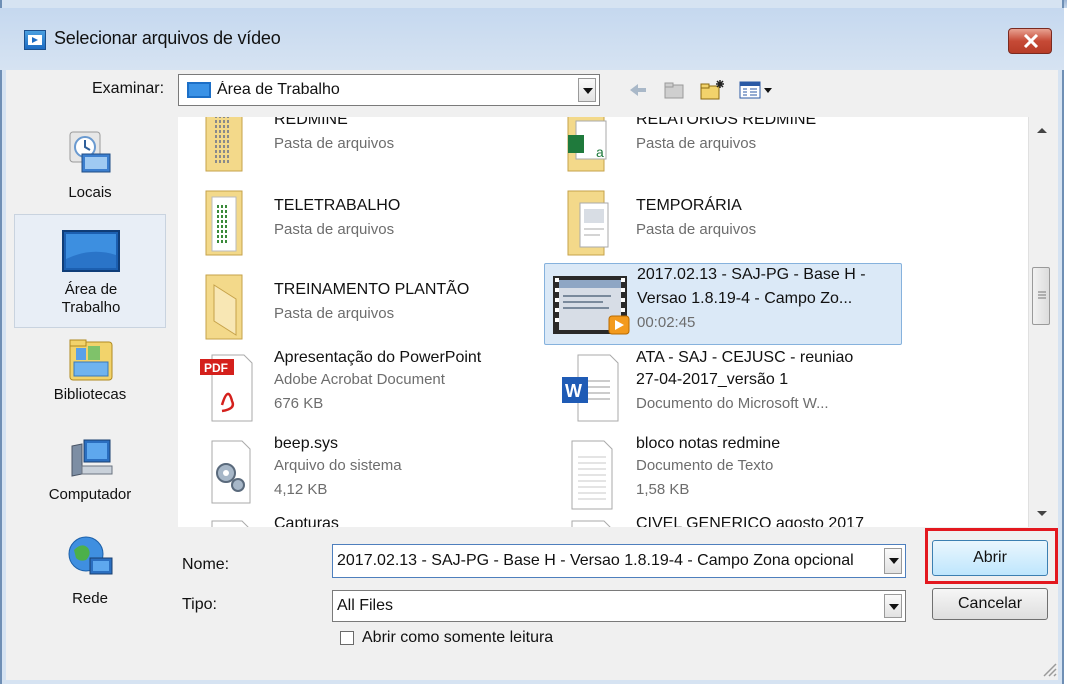 This screenshot has width=1067, height=684. I want to click on file-name: RELATÓRIOS REDMINE, so click(726, 122).